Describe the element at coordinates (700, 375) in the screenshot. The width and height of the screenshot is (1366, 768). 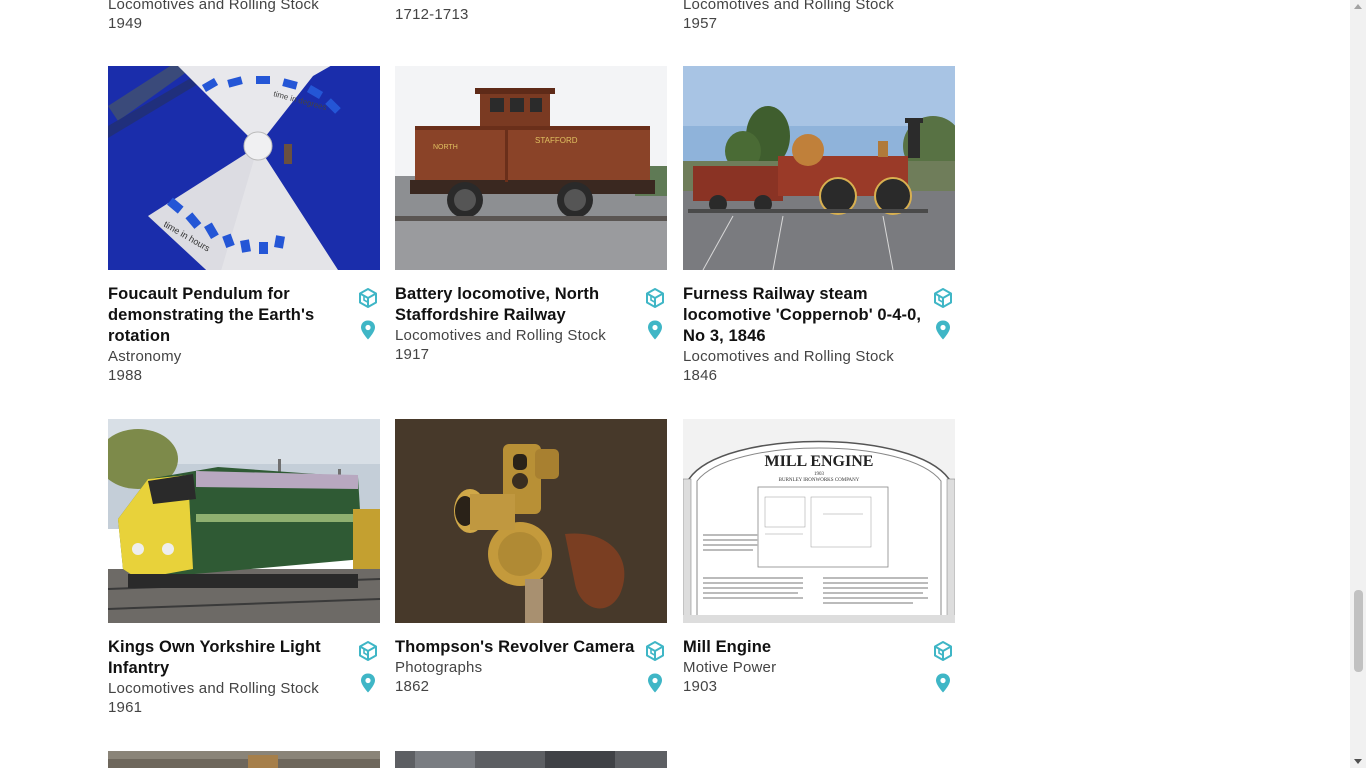
I see `card-year: 1846` at that location.